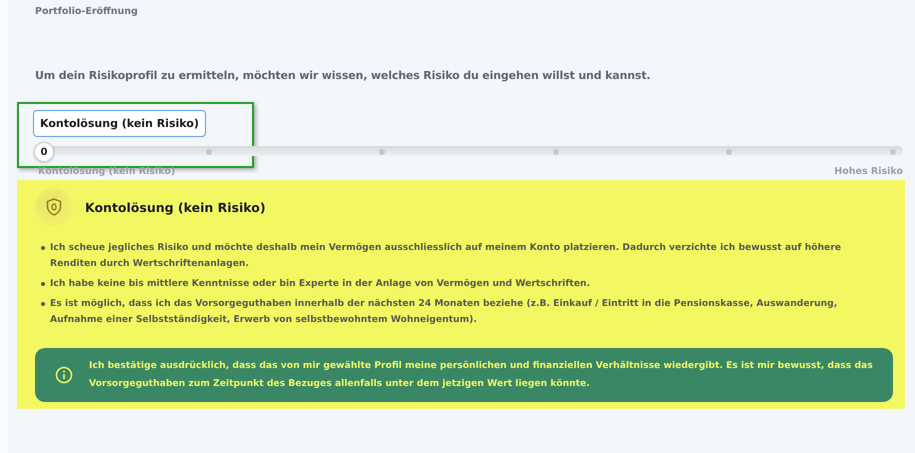  I want to click on profile-title: Kontolösung (kein Risiko), so click(175, 207).